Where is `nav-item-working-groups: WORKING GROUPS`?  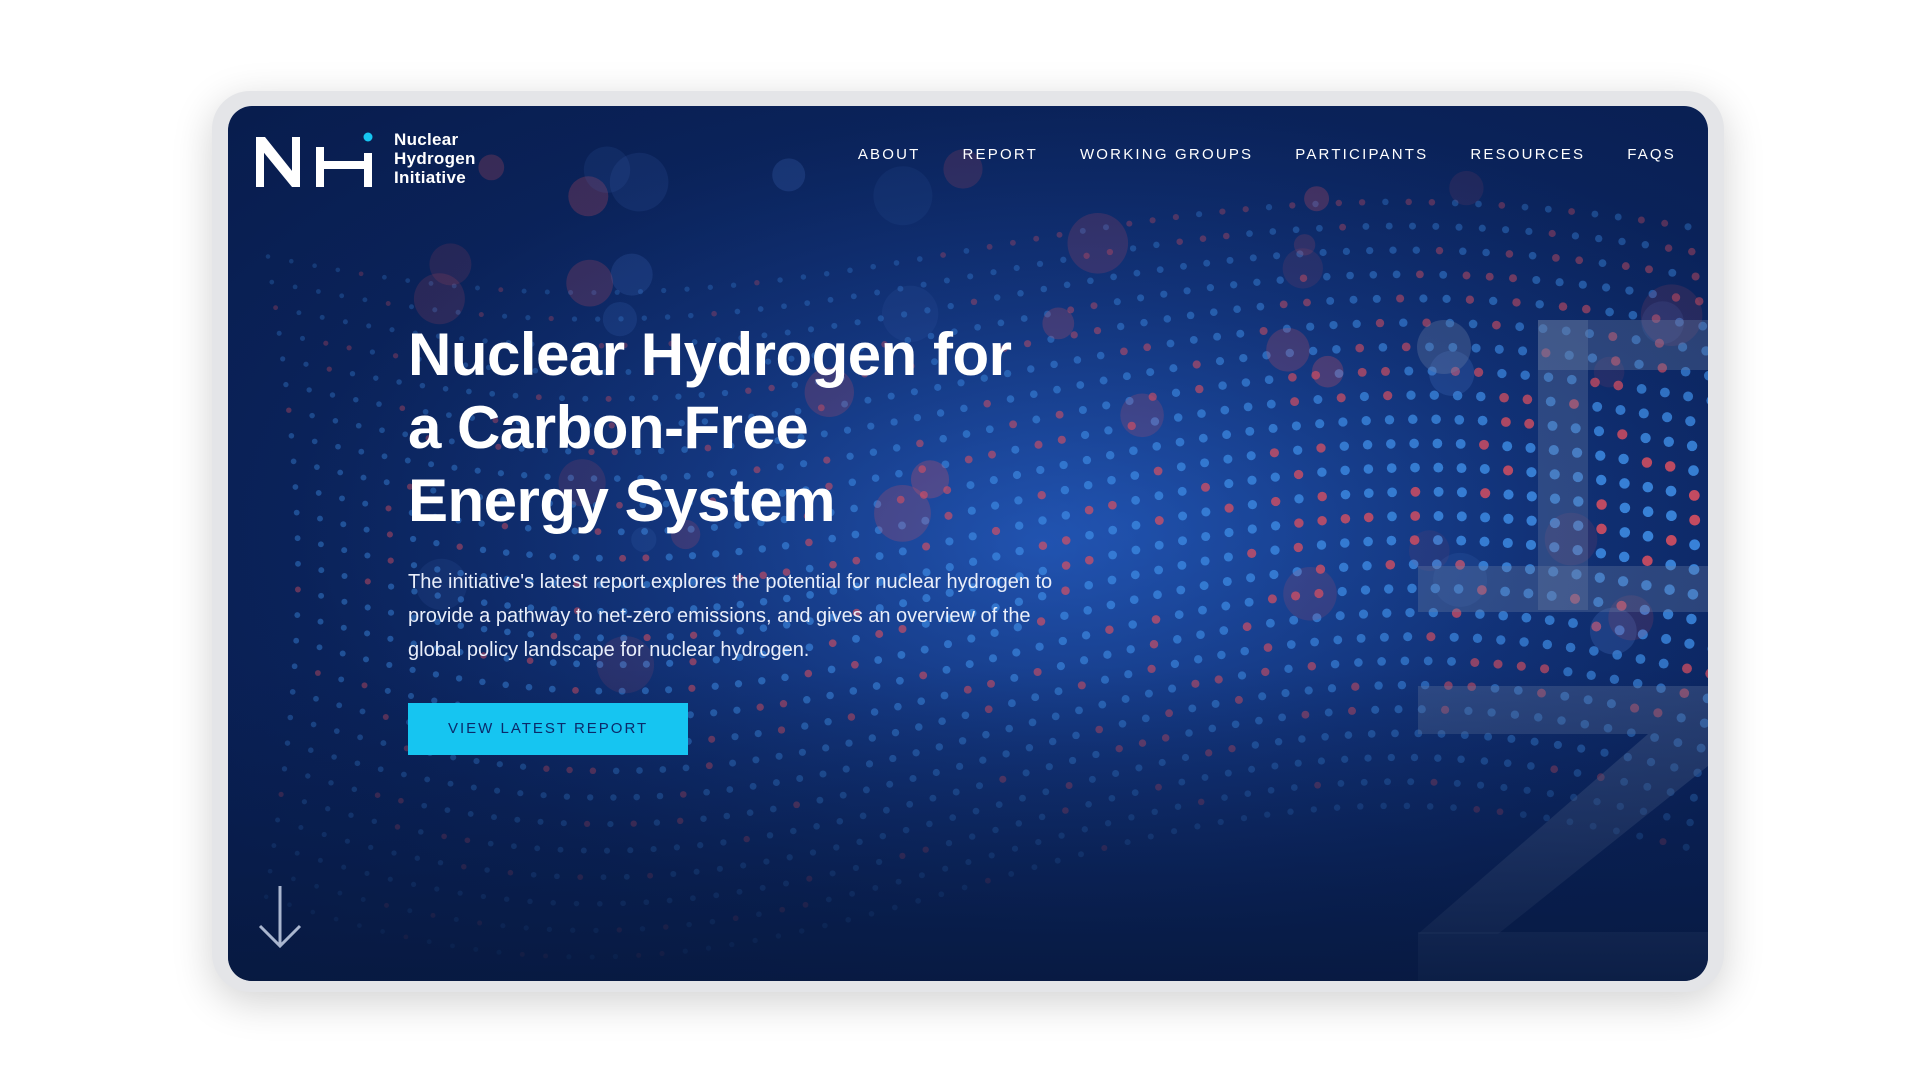 nav-item-working-groups: WORKING GROUPS is located at coordinates (1166, 154).